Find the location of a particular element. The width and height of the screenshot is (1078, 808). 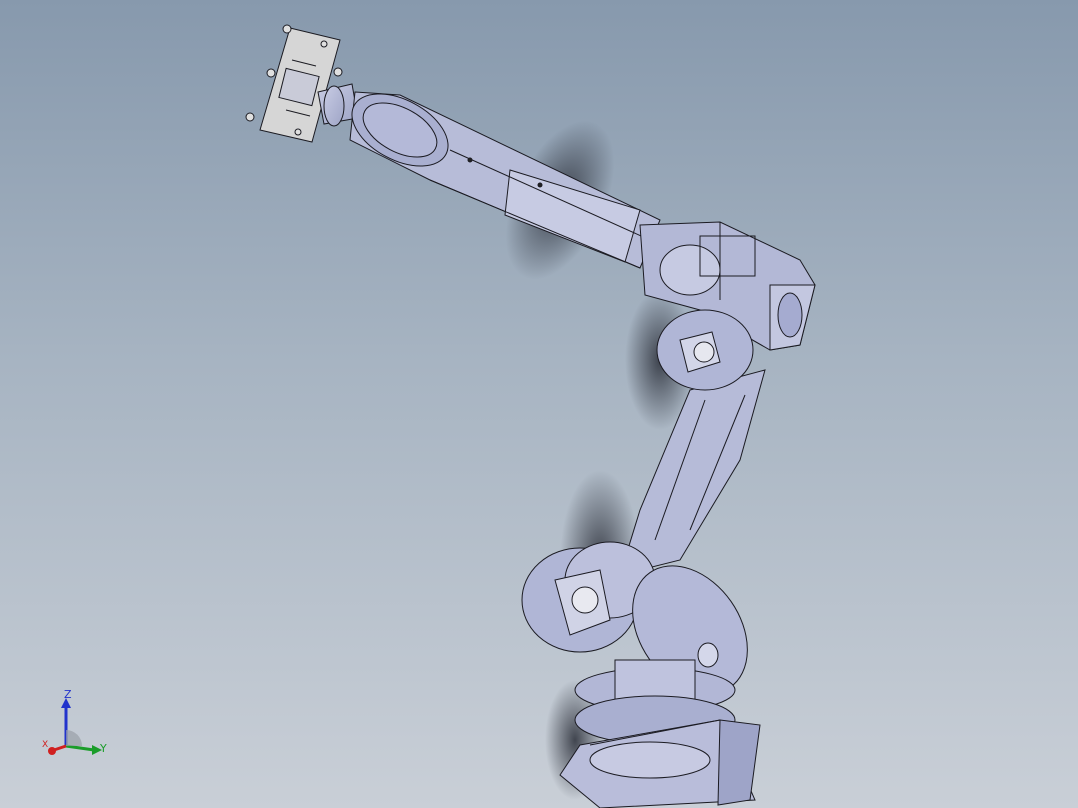

triad-z-label: Z is located at coordinates (68, 694).